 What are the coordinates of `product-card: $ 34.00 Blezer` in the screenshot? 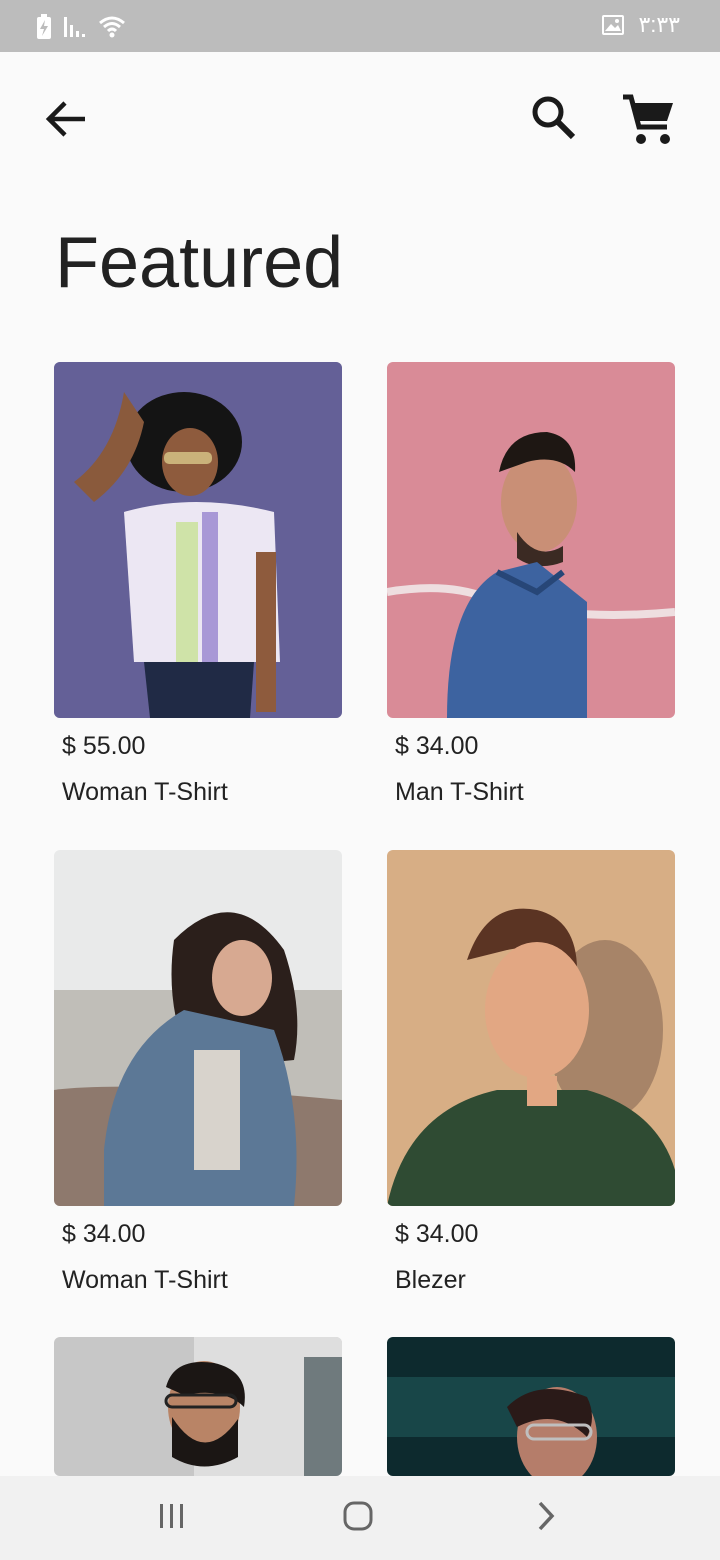 It's located at (531, 1072).